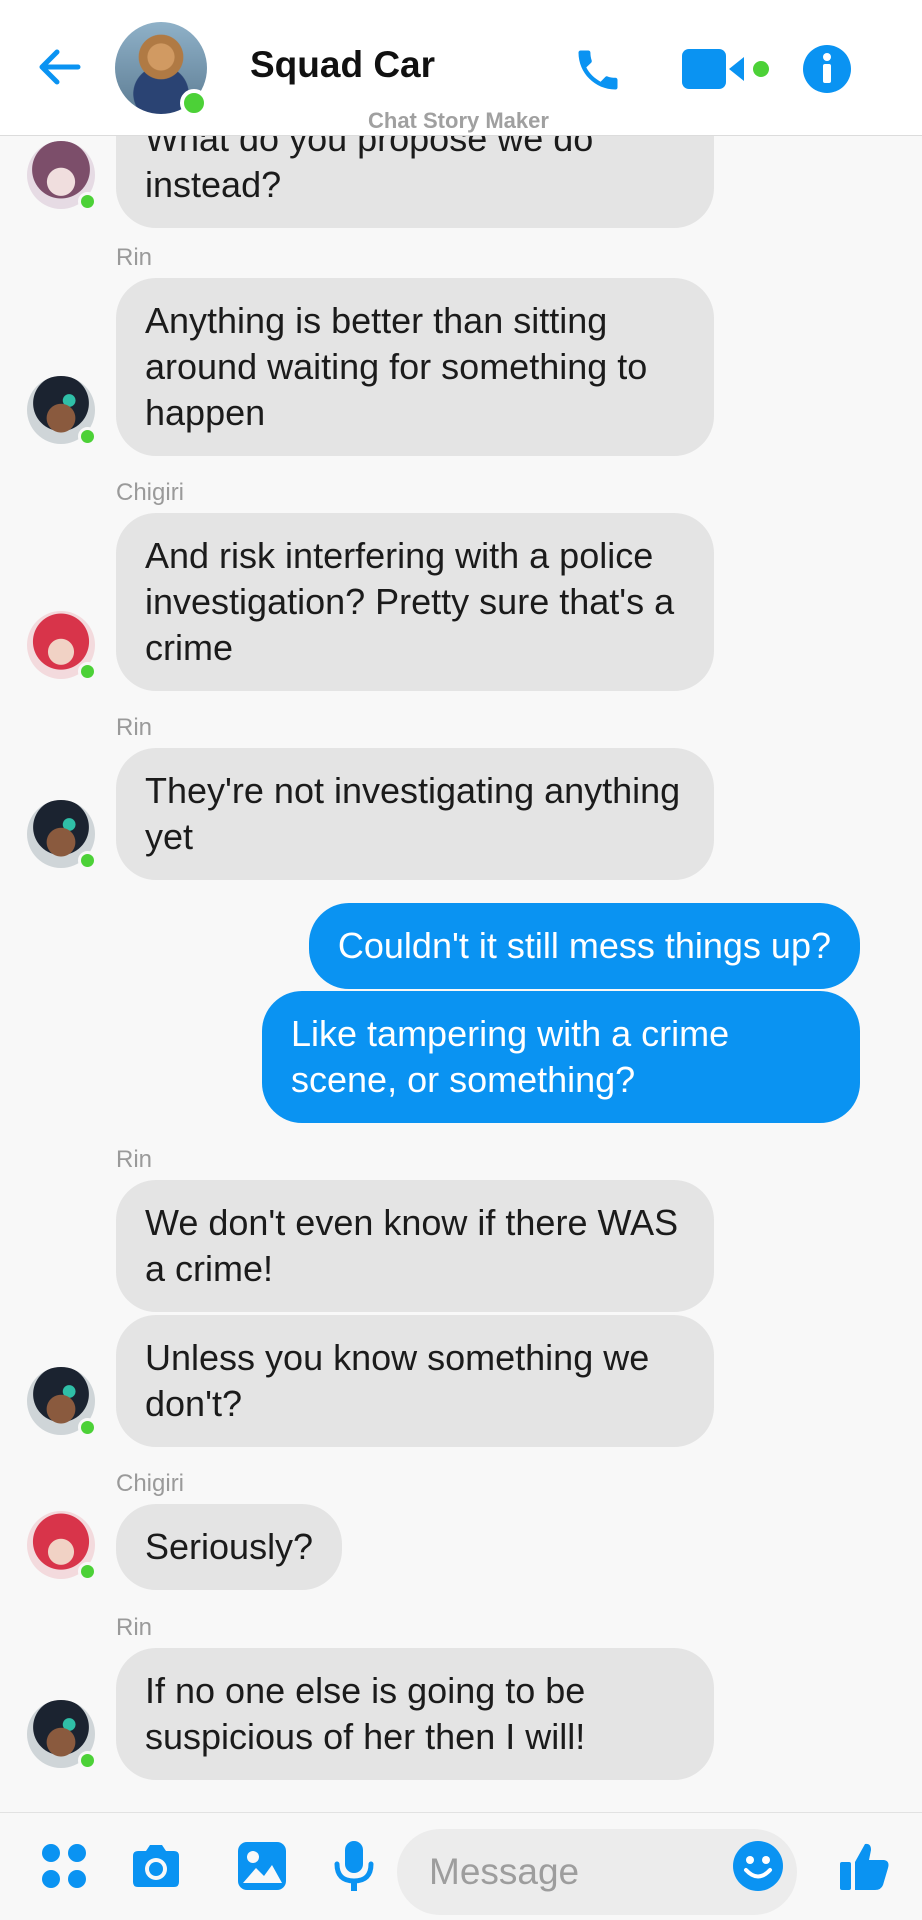 This screenshot has width=922, height=1920. I want to click on message-bubble-incoming: Seriously?, so click(229, 1547).